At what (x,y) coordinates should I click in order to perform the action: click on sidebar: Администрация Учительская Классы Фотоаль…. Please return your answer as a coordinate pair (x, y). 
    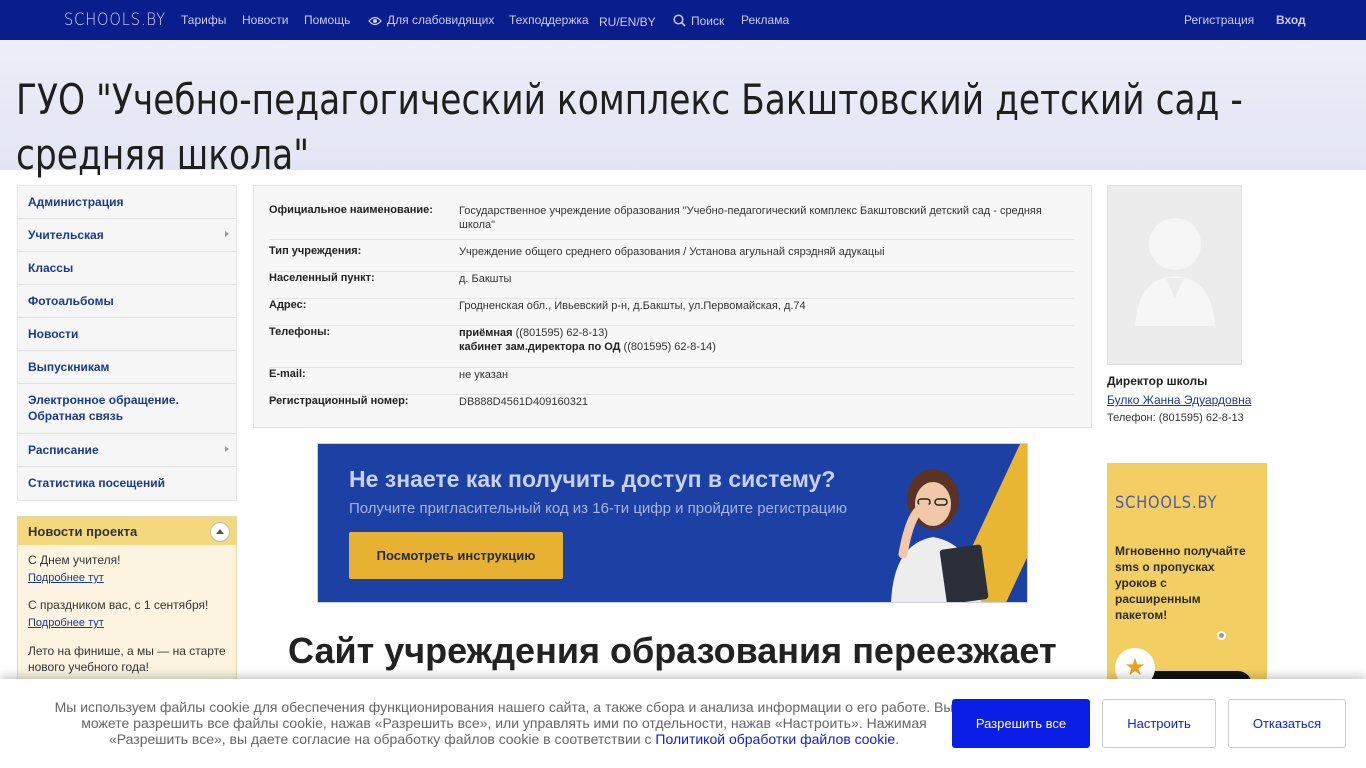
    Looking at the image, I should click on (127, 343).